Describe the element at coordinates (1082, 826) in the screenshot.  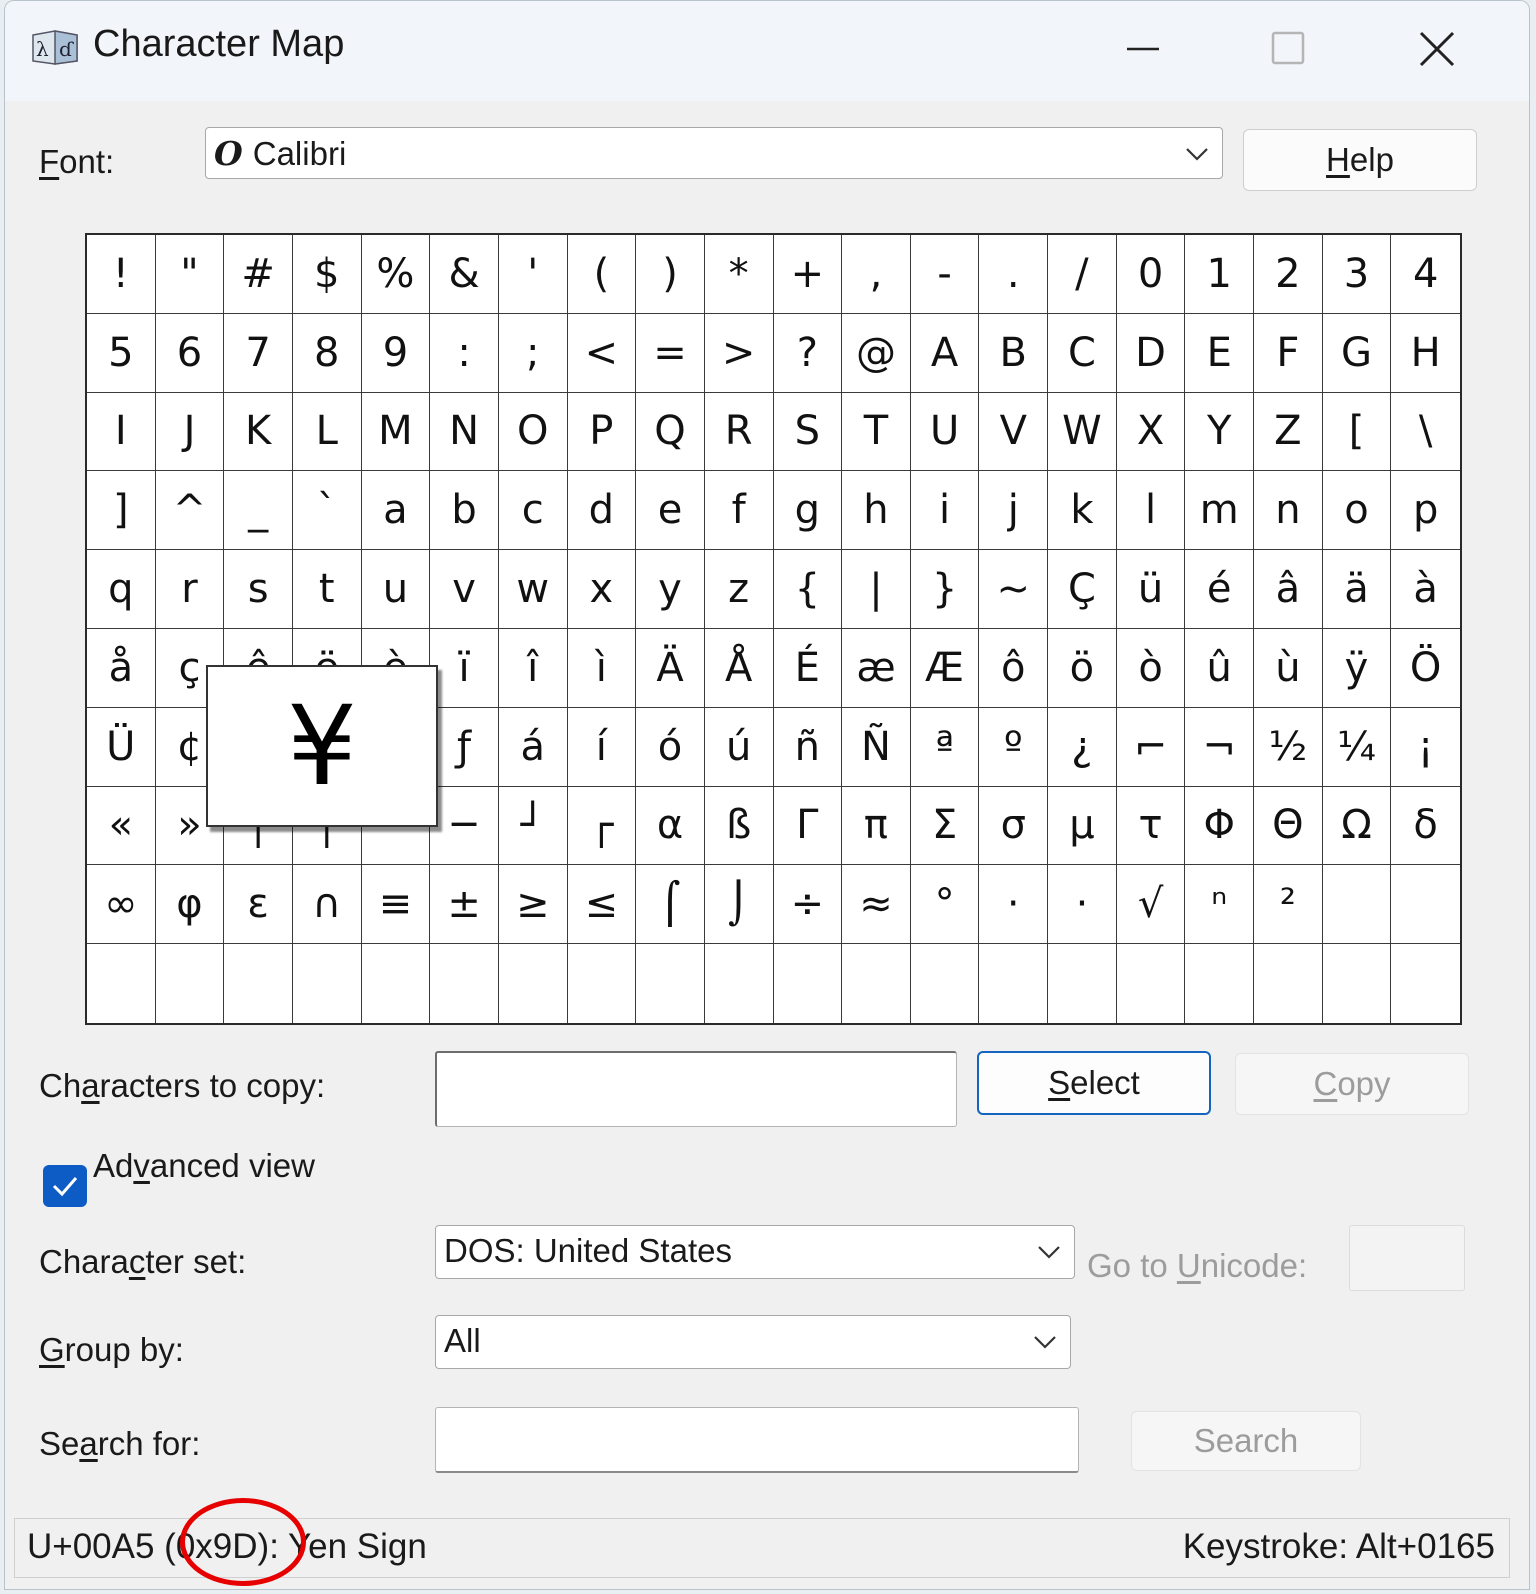
I see `character-cell: µ` at that location.